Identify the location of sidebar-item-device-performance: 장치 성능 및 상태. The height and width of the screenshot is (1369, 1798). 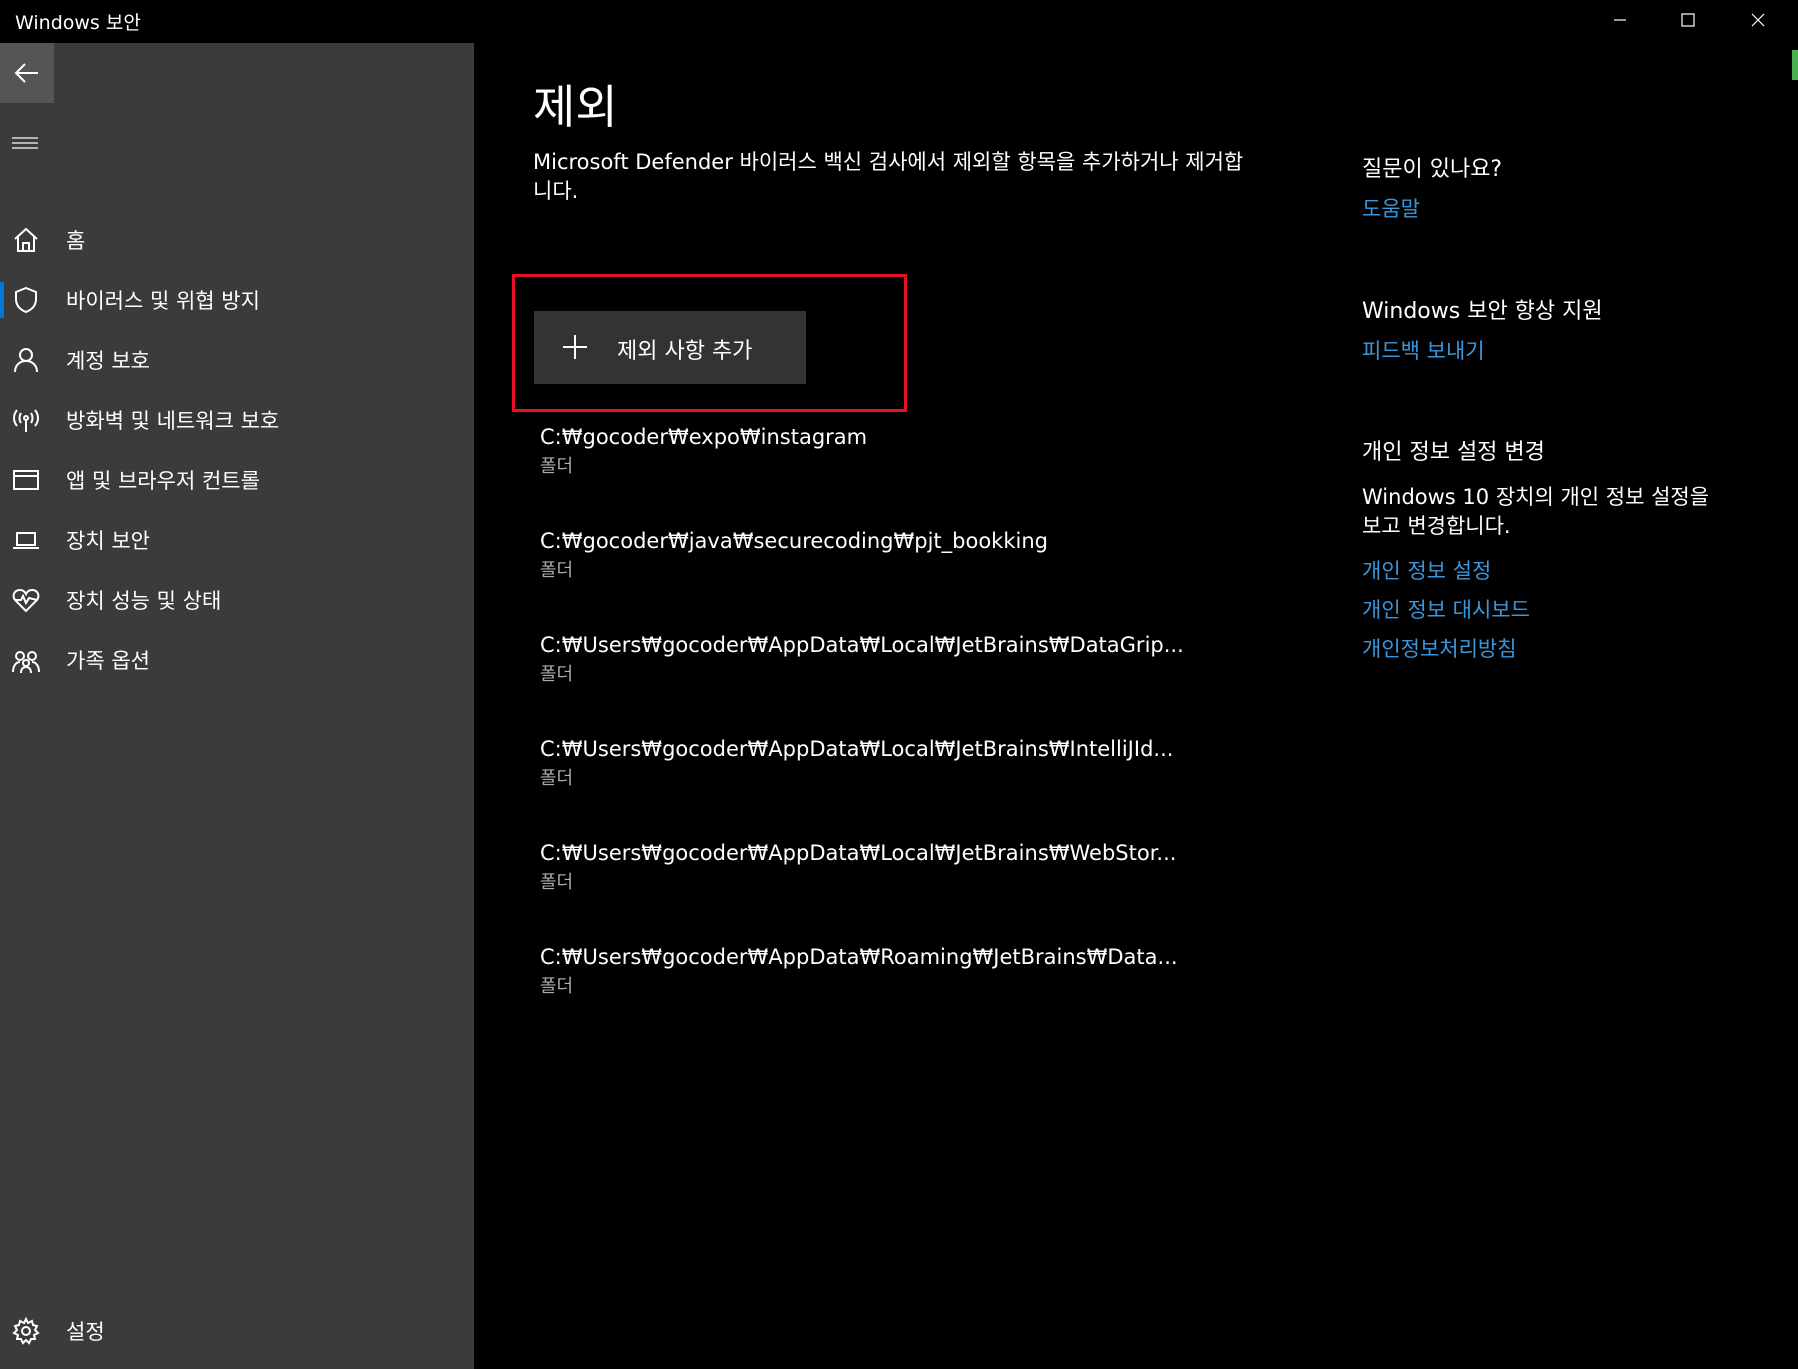
(237, 600).